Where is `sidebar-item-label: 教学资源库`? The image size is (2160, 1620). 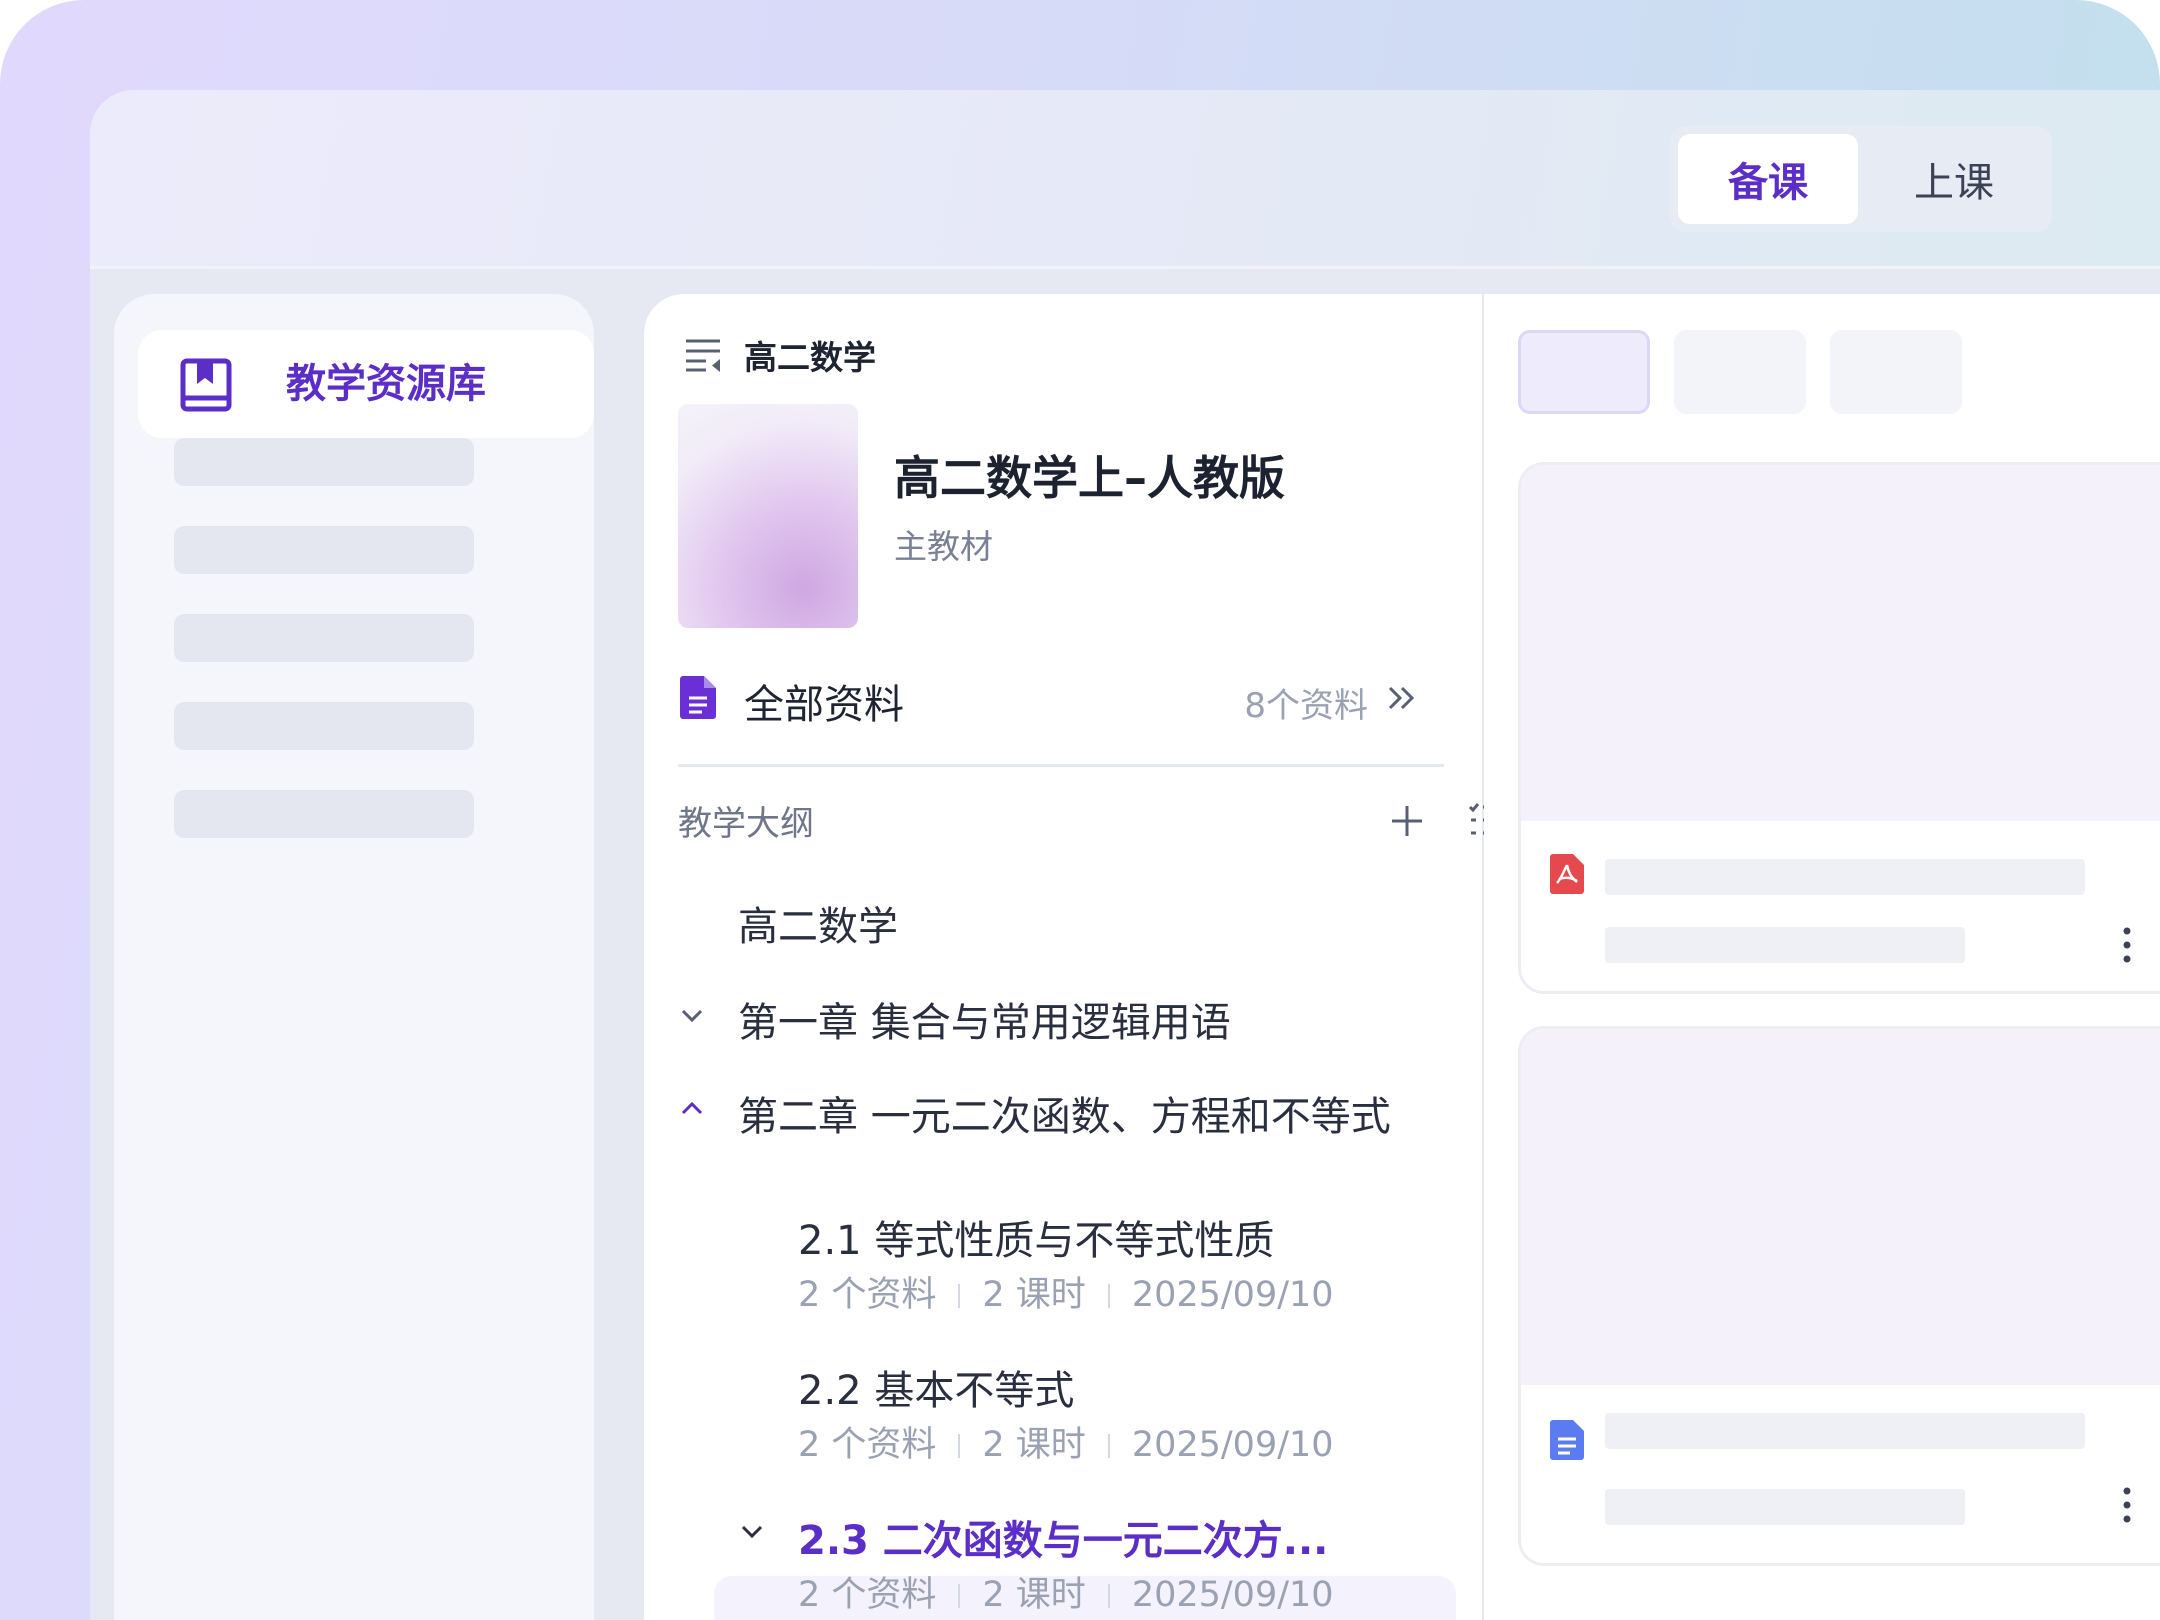 sidebar-item-label: 教学资源库 is located at coordinates (386, 384).